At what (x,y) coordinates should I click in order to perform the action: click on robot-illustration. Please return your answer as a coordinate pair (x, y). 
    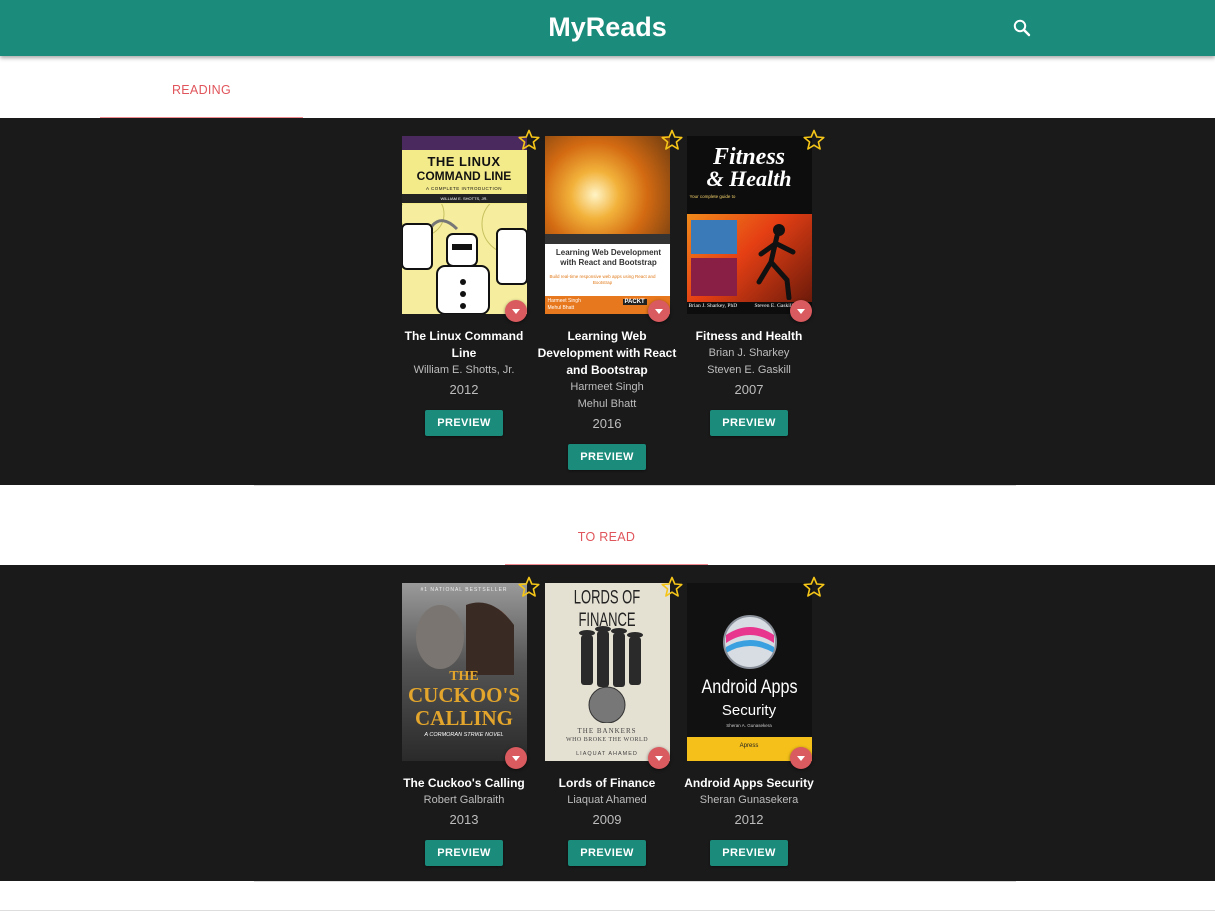
    Looking at the image, I should click on (464, 259).